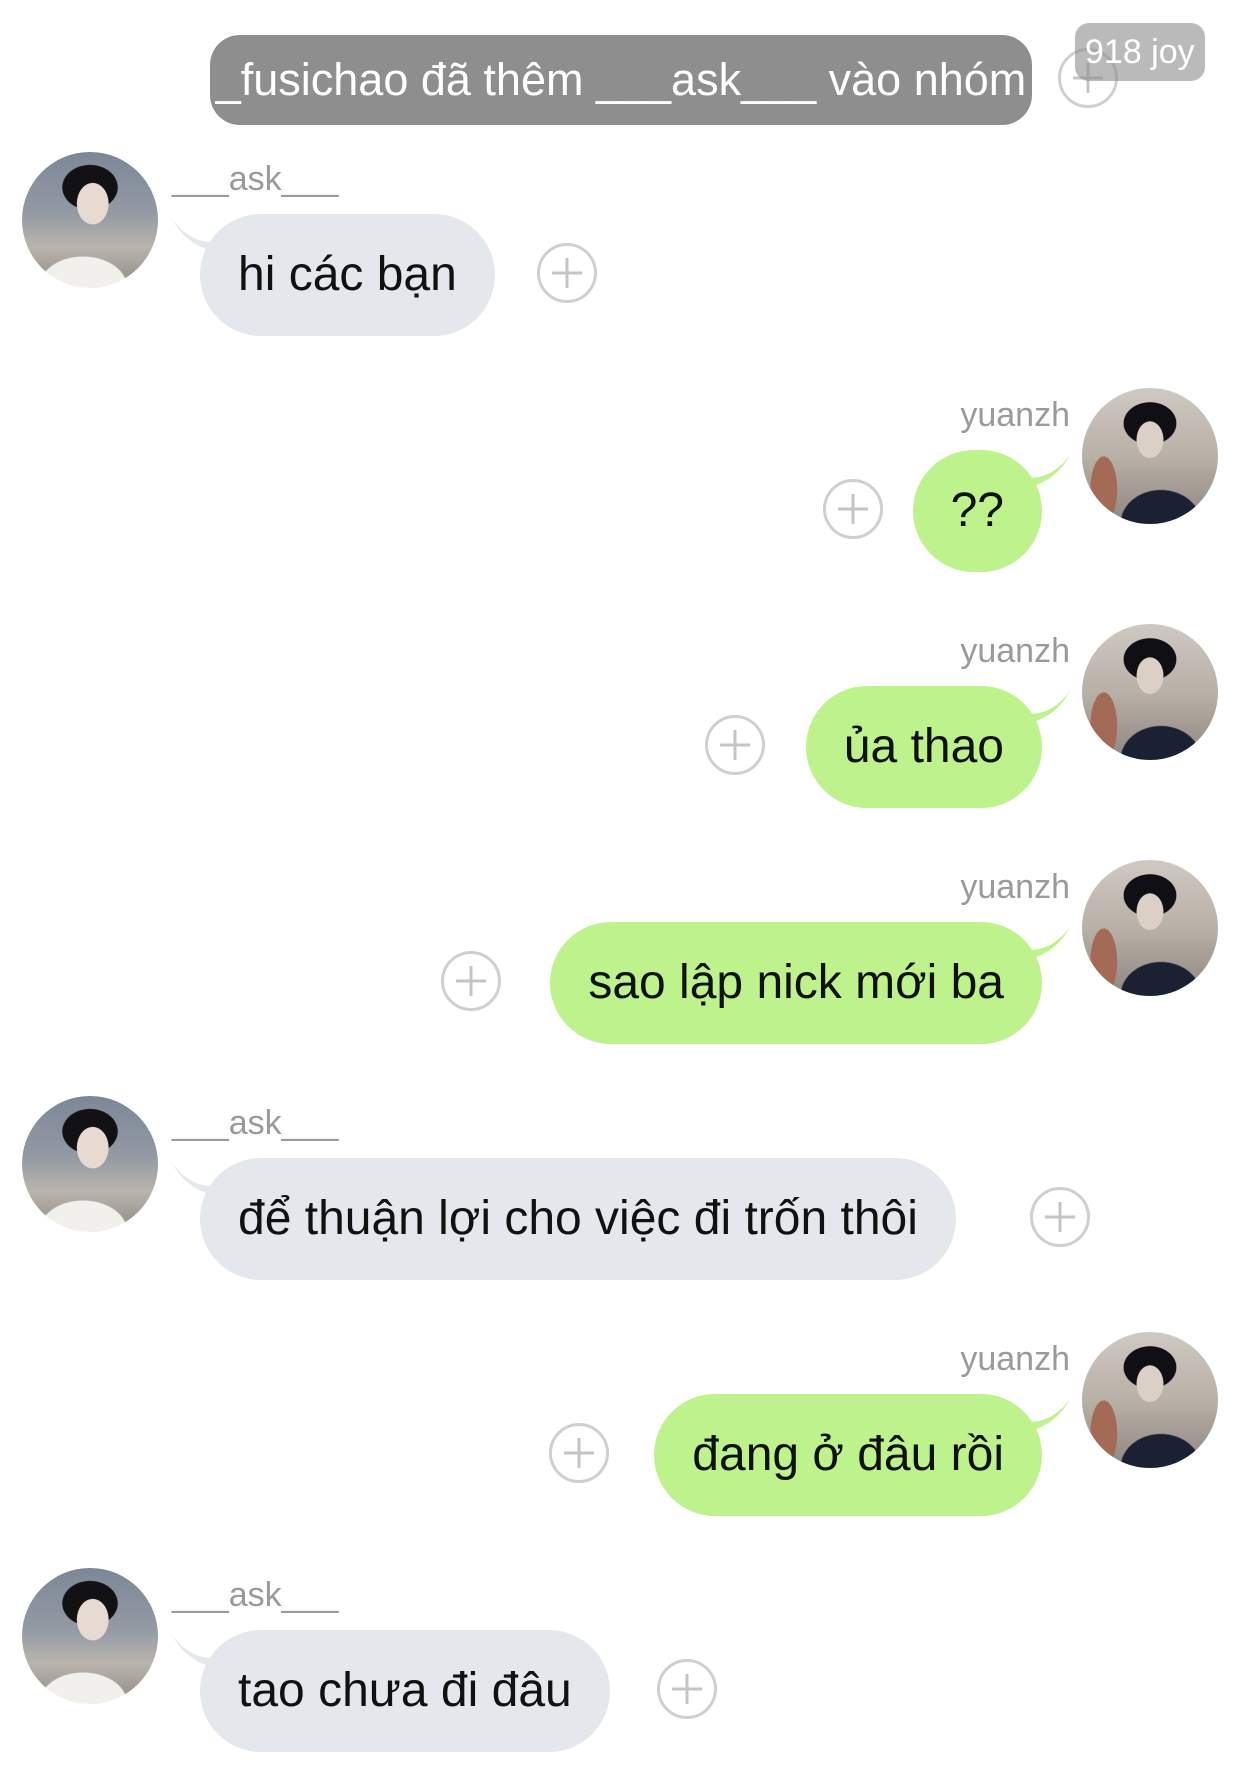 Image resolution: width=1242 pixels, height=1790 pixels. I want to click on message-row: yuanzh sao lập nick mới ba, so click(621, 952).